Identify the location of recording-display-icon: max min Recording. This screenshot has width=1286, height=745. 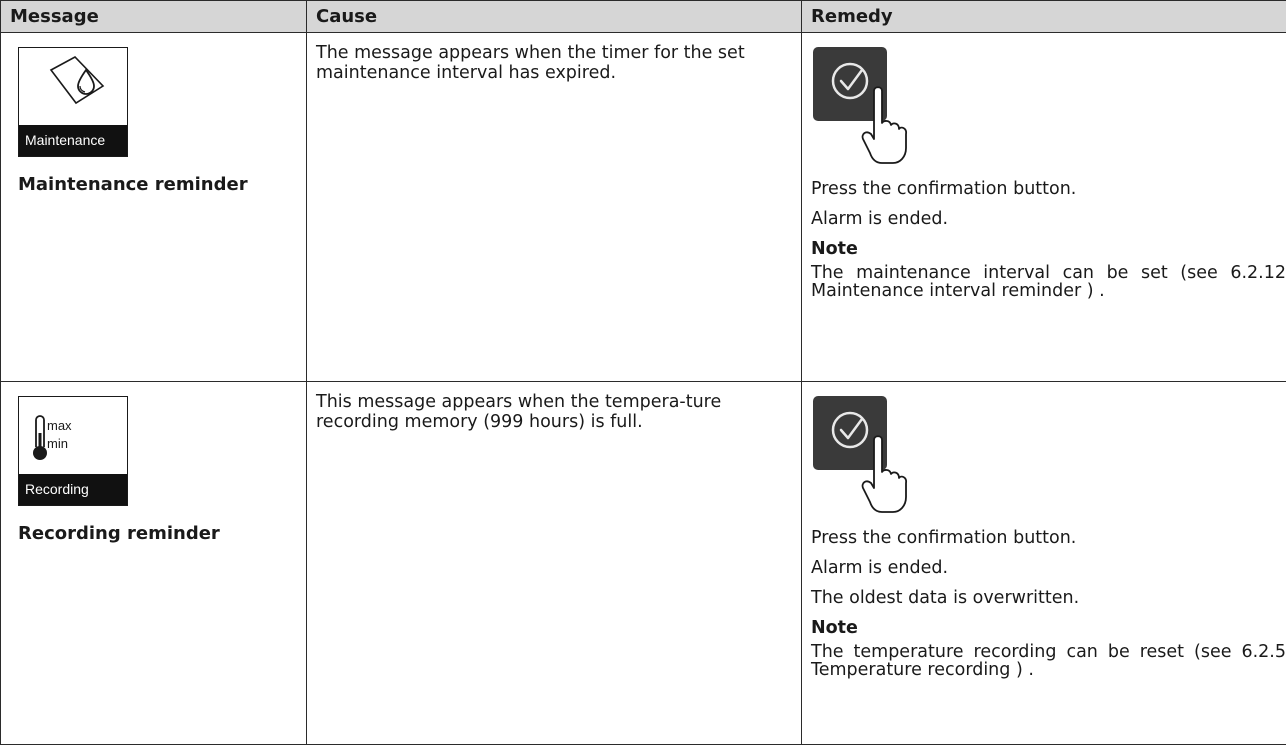
(73, 451).